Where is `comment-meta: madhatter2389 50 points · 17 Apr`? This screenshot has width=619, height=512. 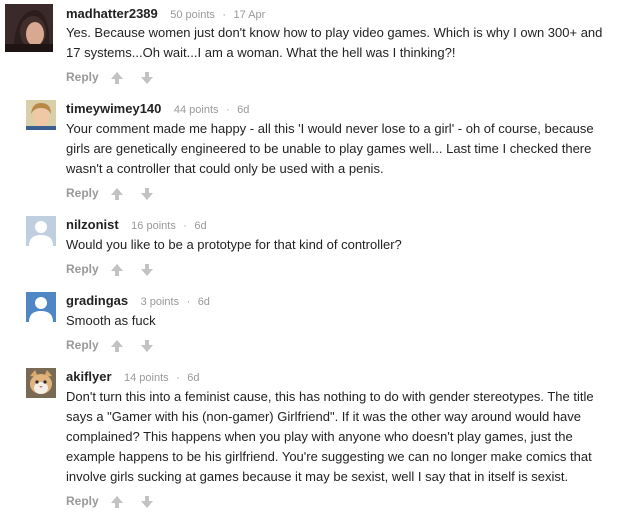
comment-meta: madhatter2389 50 points · 17 Apr is located at coordinates (165, 14).